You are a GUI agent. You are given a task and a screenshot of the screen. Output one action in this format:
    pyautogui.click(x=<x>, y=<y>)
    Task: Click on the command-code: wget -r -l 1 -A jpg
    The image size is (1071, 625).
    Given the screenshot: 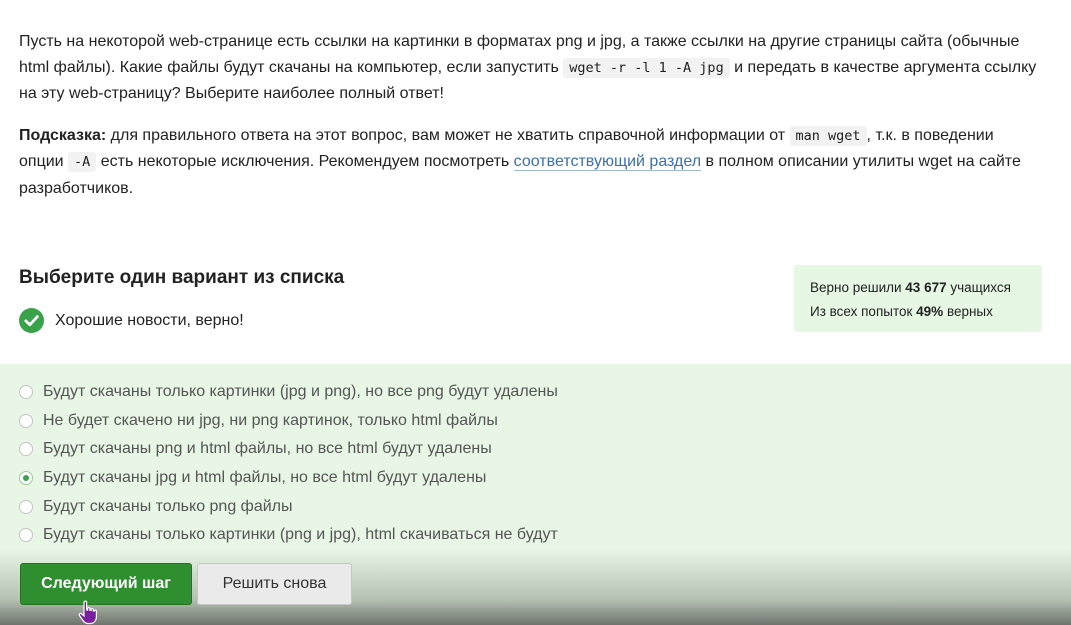 What is the action you would take?
    pyautogui.click(x=646, y=67)
    